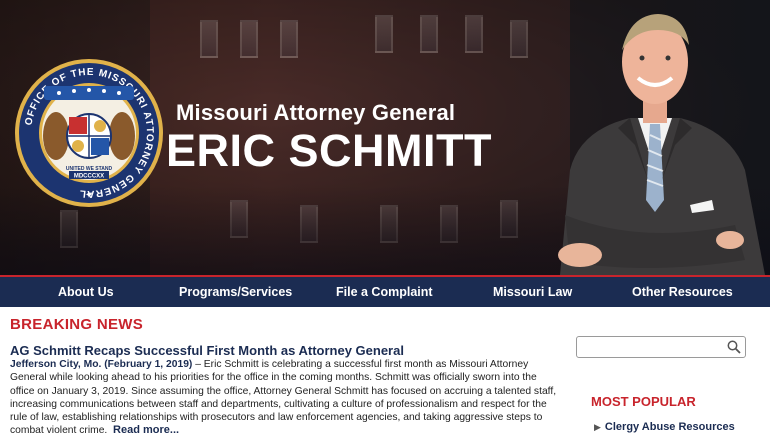 The image size is (770, 440). Describe the element at coordinates (89, 177) in the screenshot. I see `svg-text: MDCCCXX` at that location.